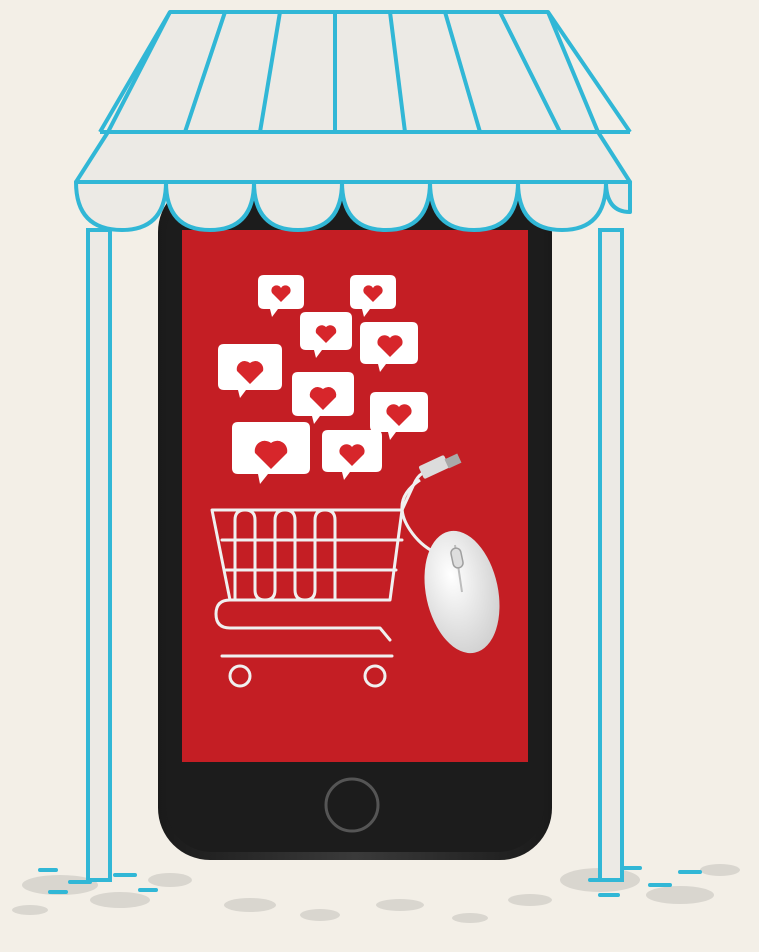  I want to click on ground-spots, so click(376, 893).